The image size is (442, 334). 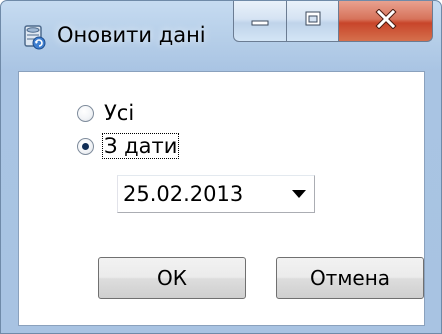 What do you see at coordinates (183, 194) in the screenshot?
I see `date-value: 25.02.2013` at bounding box center [183, 194].